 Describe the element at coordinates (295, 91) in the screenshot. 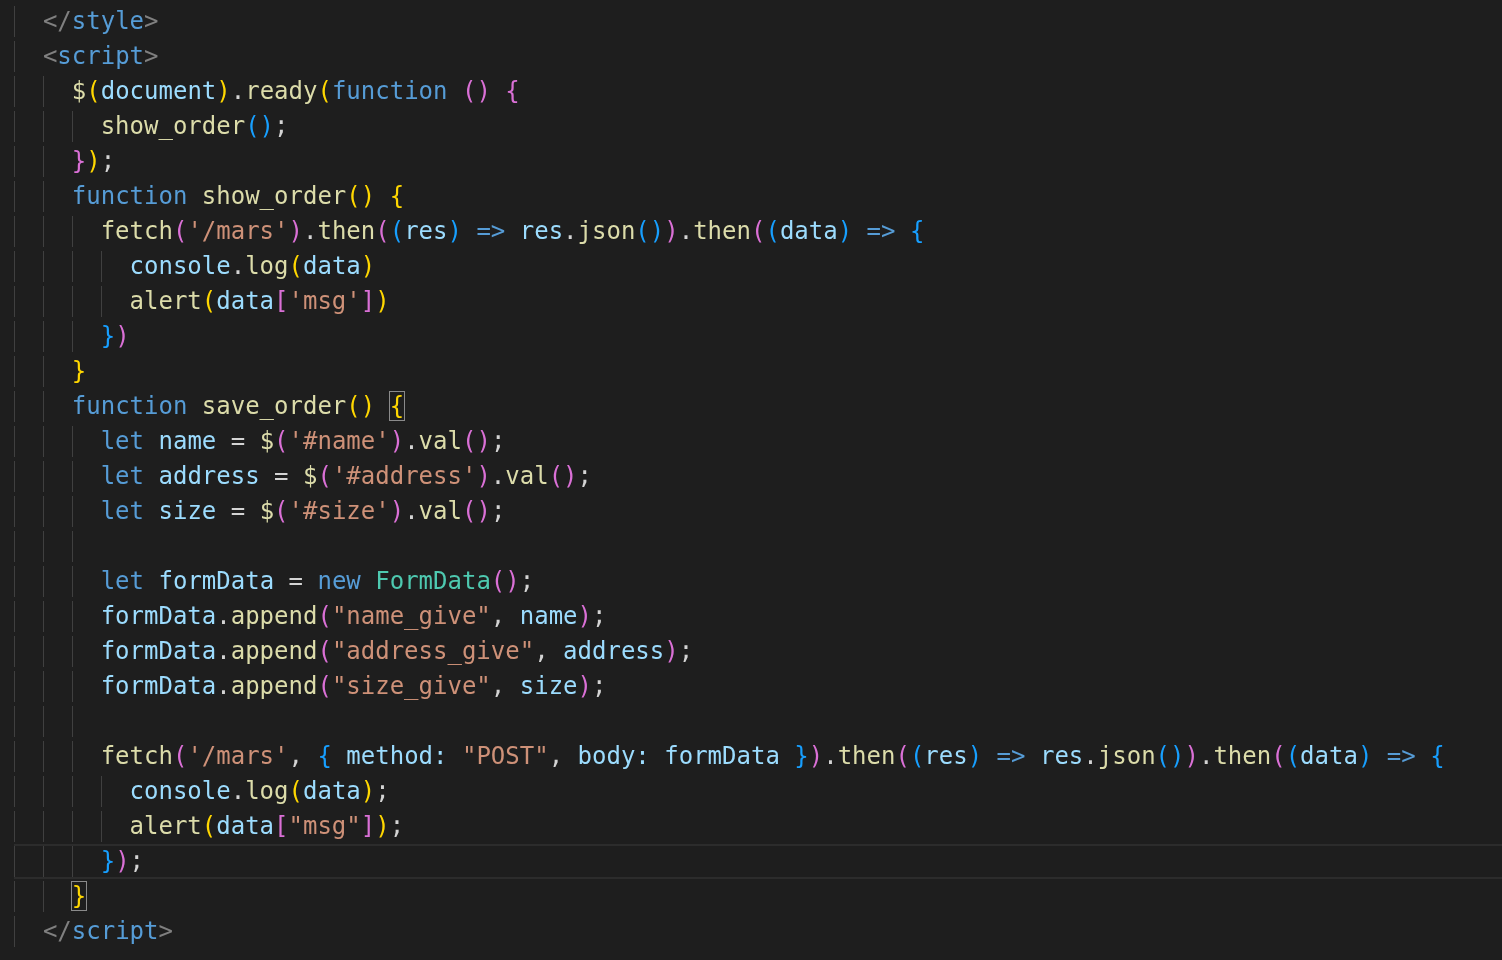

I see `code-line: $(document).ready(function () {` at that location.